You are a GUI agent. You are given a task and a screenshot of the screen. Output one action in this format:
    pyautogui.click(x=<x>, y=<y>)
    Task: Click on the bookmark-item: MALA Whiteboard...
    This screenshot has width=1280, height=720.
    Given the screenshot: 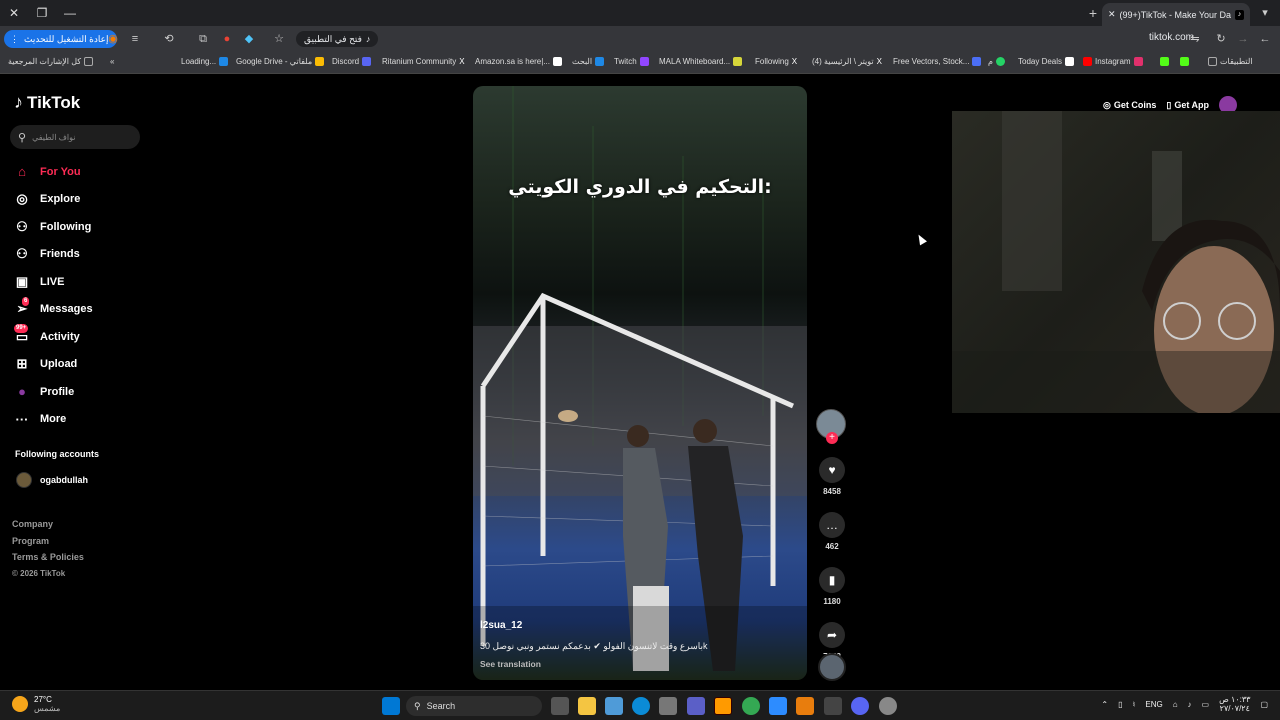 What is the action you would take?
    pyautogui.click(x=701, y=61)
    